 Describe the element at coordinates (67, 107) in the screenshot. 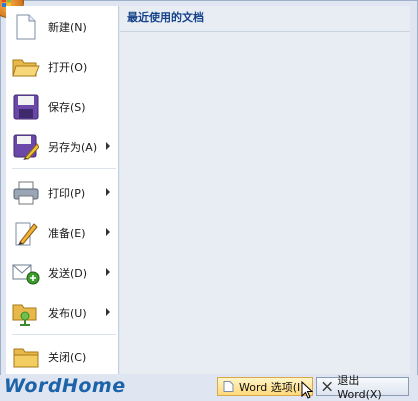

I see `menu-item-label: 保存(S)` at that location.